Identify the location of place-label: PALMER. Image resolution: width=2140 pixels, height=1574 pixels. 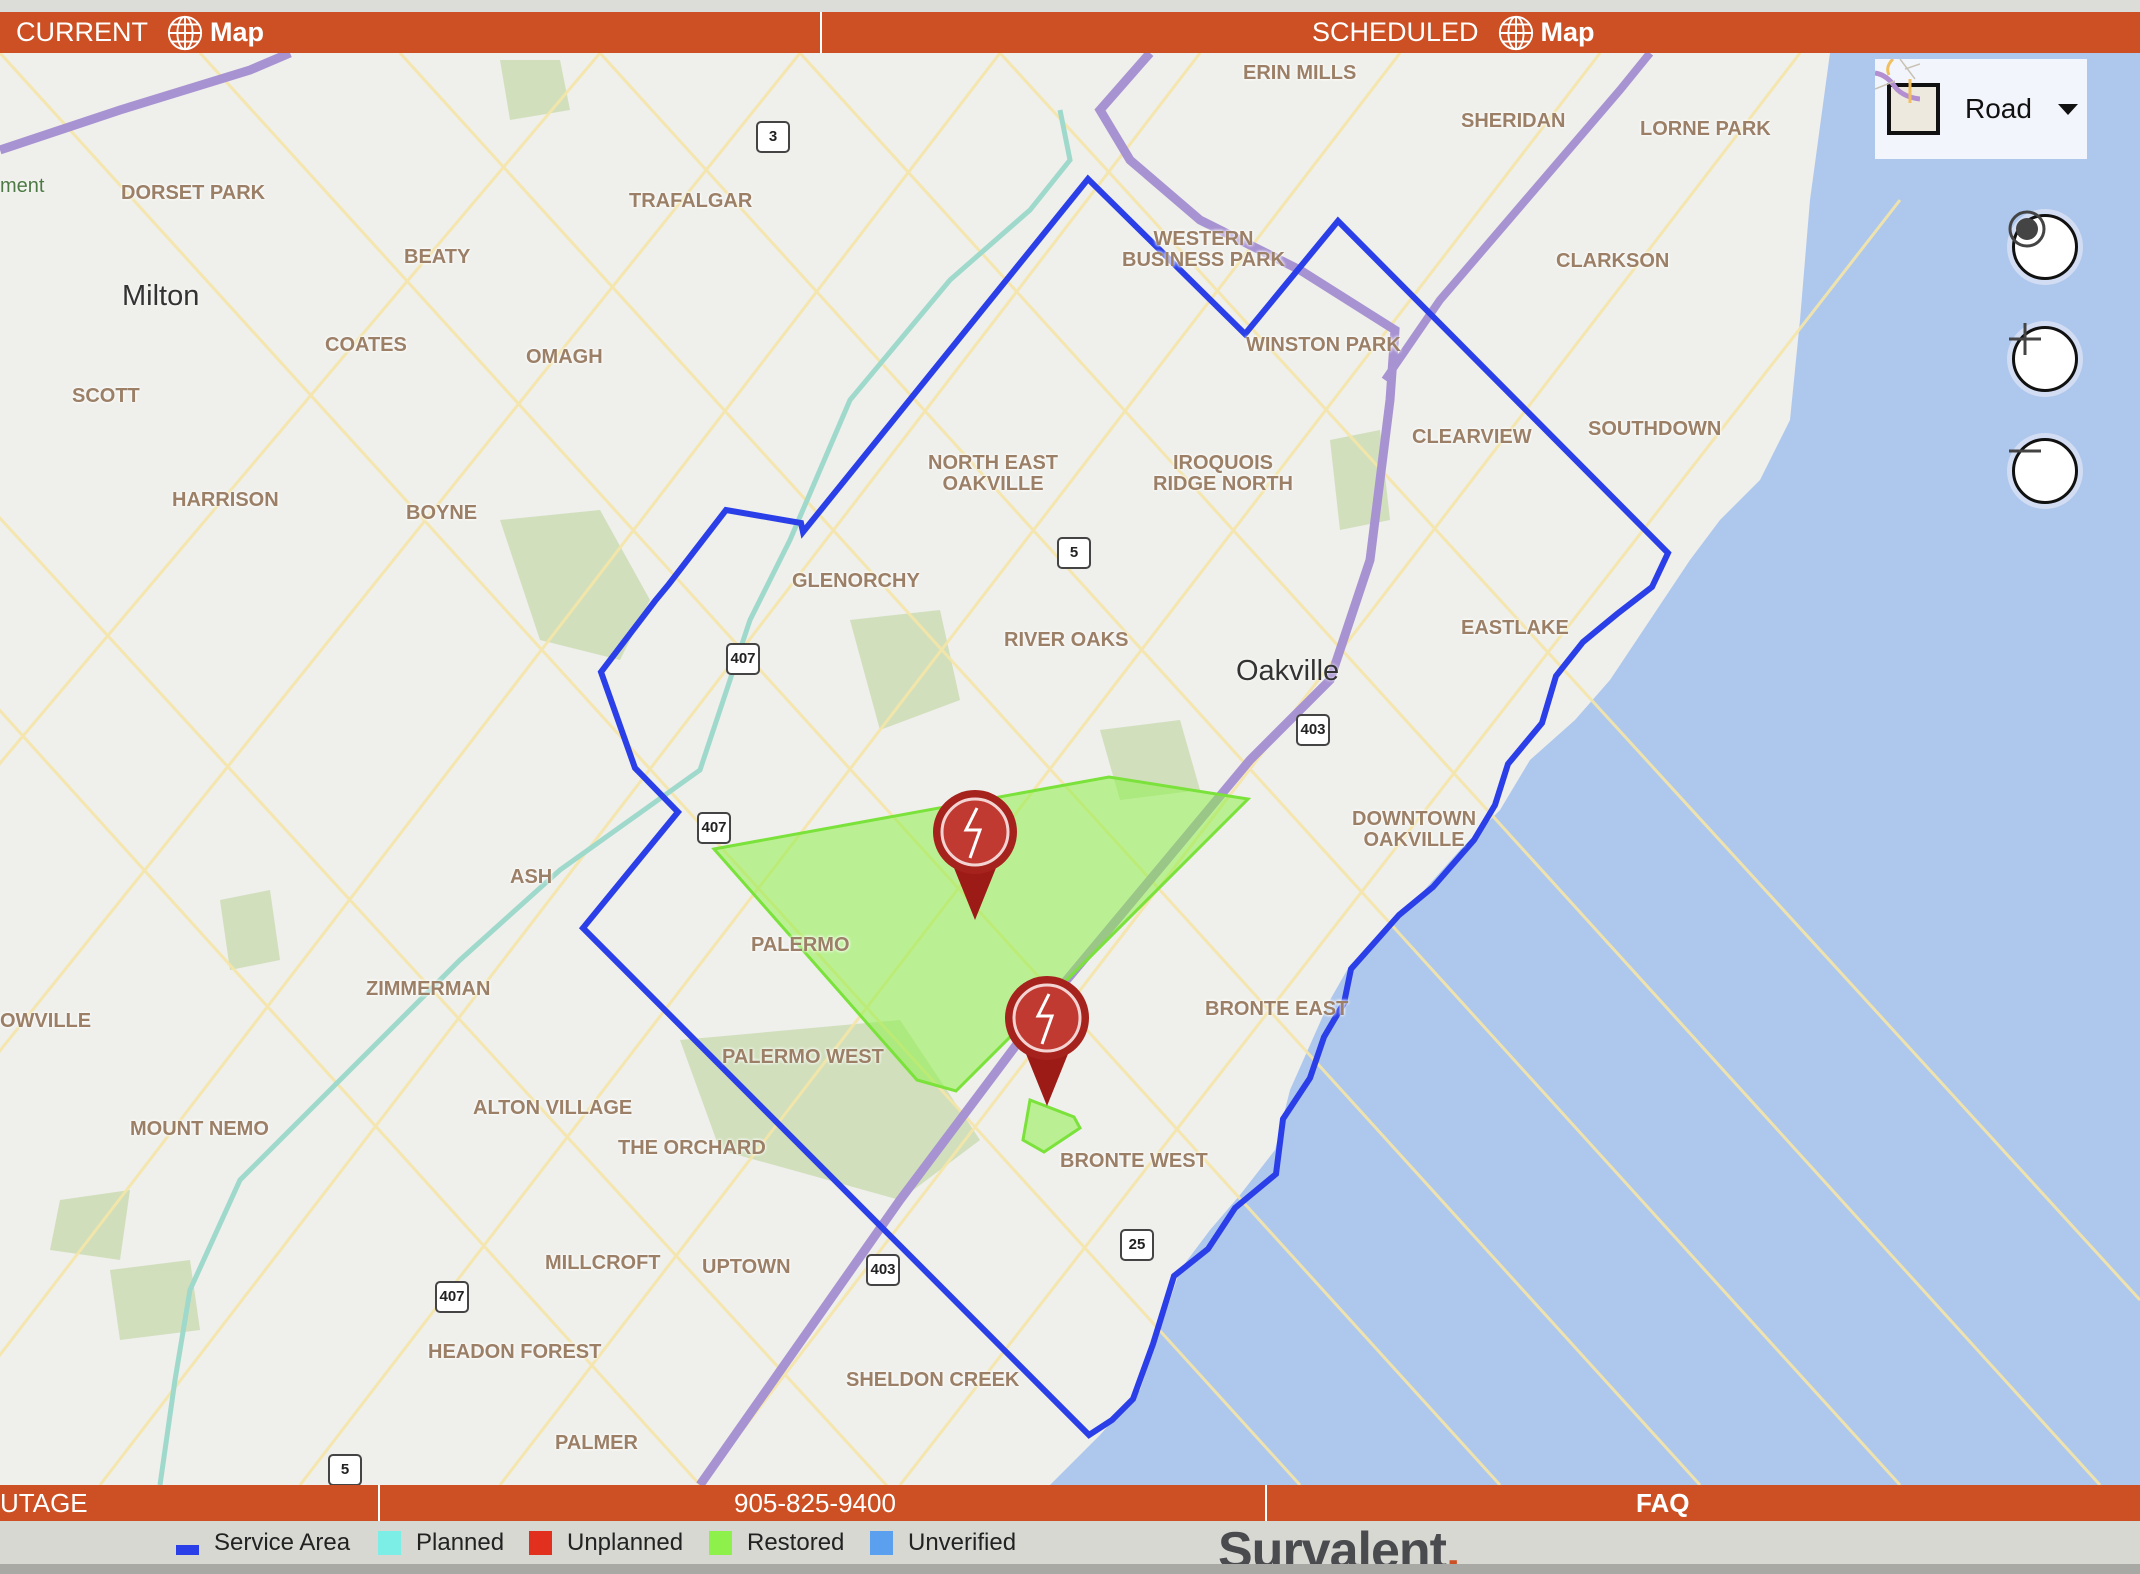
(596, 1443).